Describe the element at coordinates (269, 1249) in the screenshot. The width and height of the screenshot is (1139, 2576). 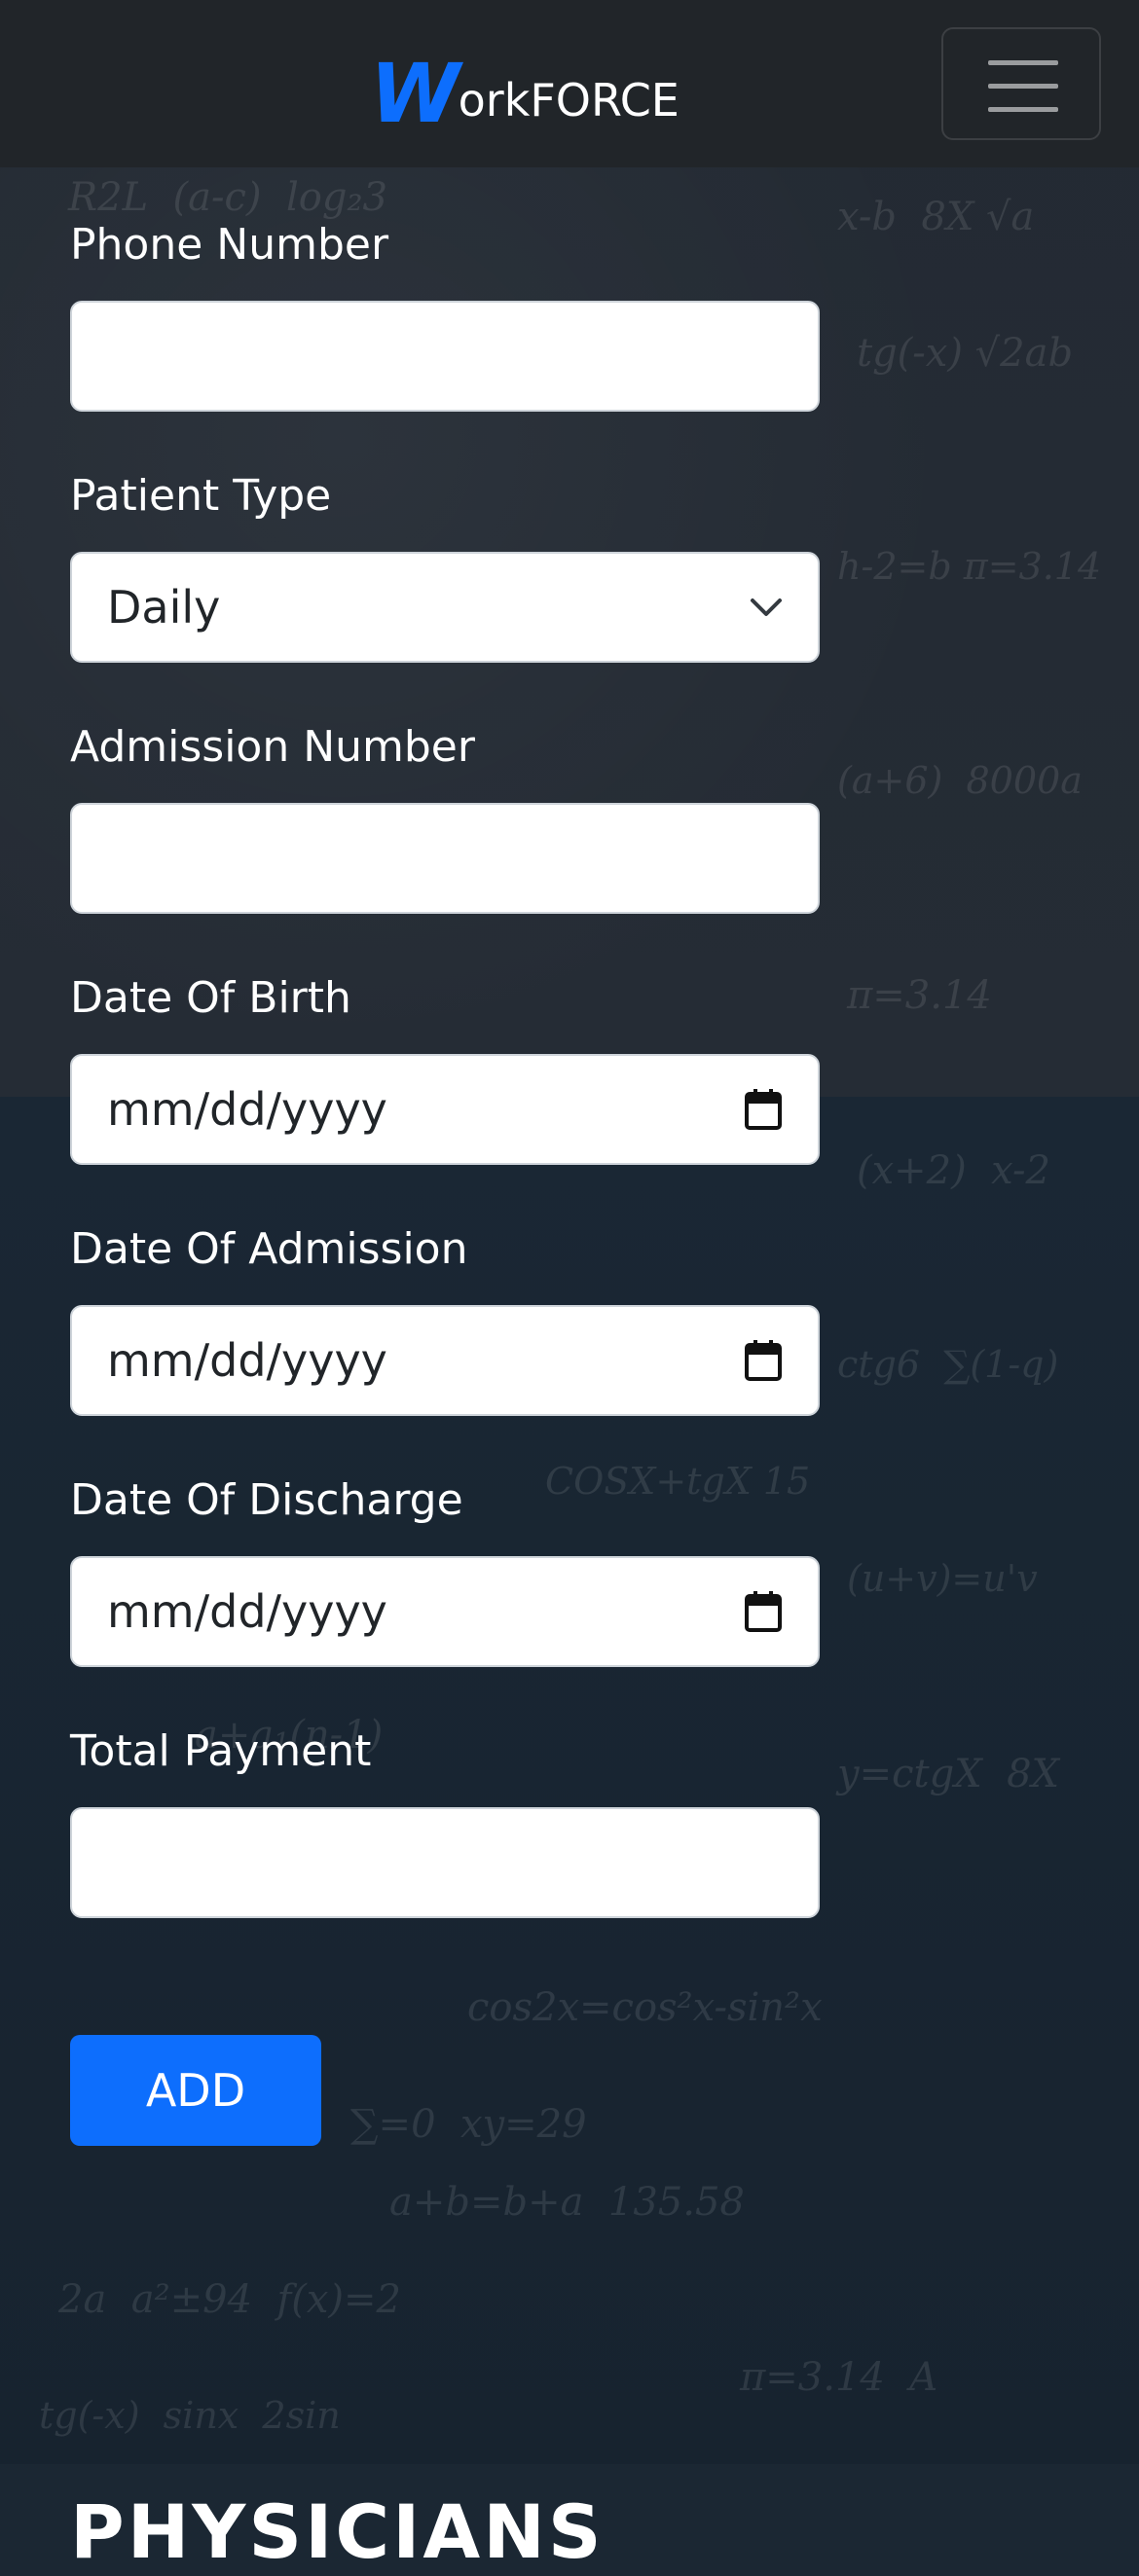
I see `date-of-admission-label: Date Of Admission` at that location.